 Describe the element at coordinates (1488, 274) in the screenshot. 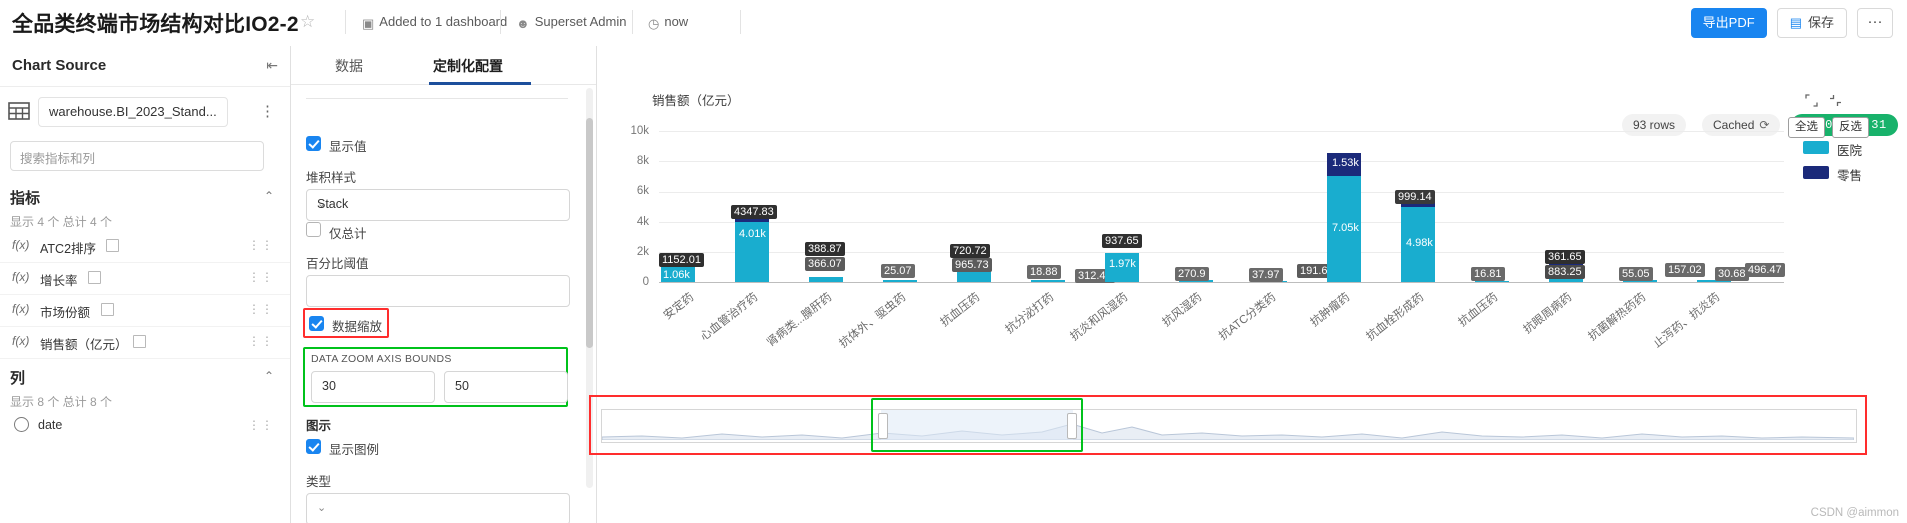

I see `data-label-total-12: 16.81` at that location.